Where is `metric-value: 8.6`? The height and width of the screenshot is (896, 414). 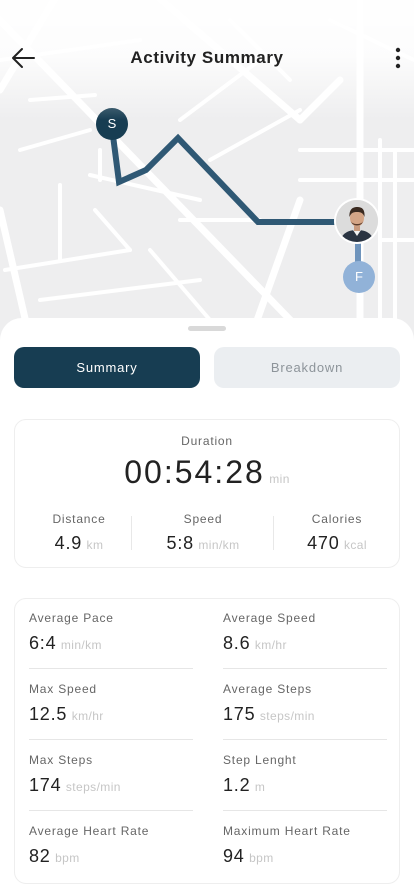
metric-value: 8.6 is located at coordinates (237, 643).